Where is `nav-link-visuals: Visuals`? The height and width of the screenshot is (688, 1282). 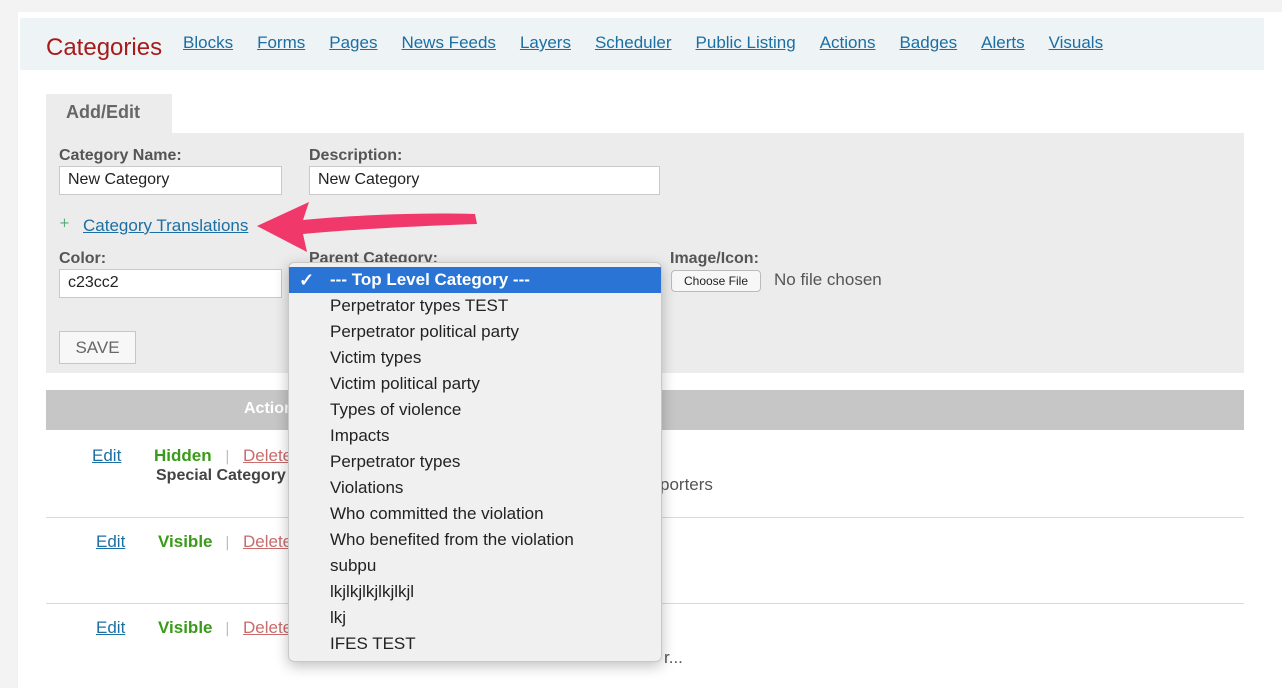 nav-link-visuals: Visuals is located at coordinates (1076, 43).